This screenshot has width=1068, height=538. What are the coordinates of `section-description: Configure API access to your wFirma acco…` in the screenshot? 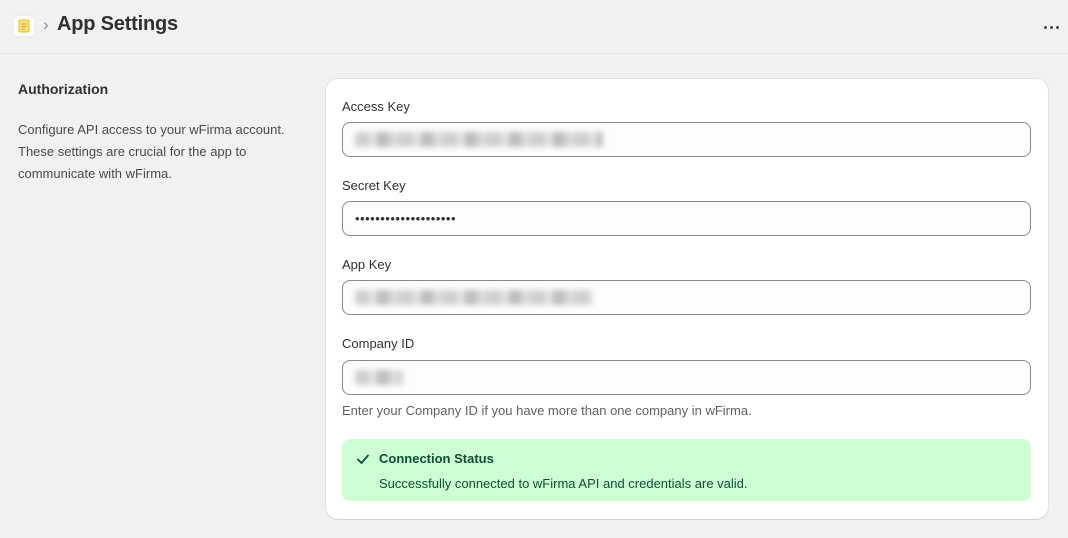 It's located at (151, 151).